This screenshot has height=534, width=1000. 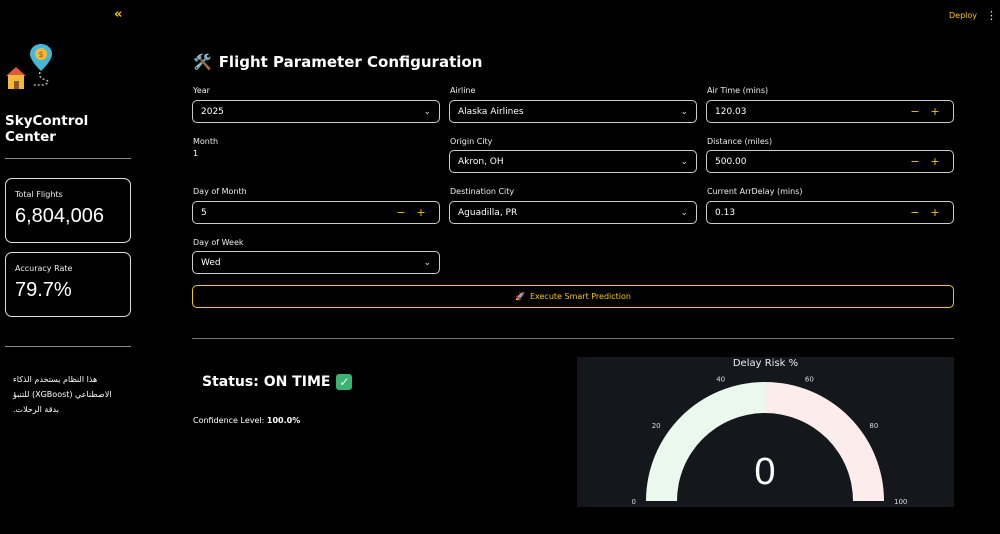 I want to click on execute-prediction-button: 🚀 Execute Smart Prediction, so click(x=573, y=296).